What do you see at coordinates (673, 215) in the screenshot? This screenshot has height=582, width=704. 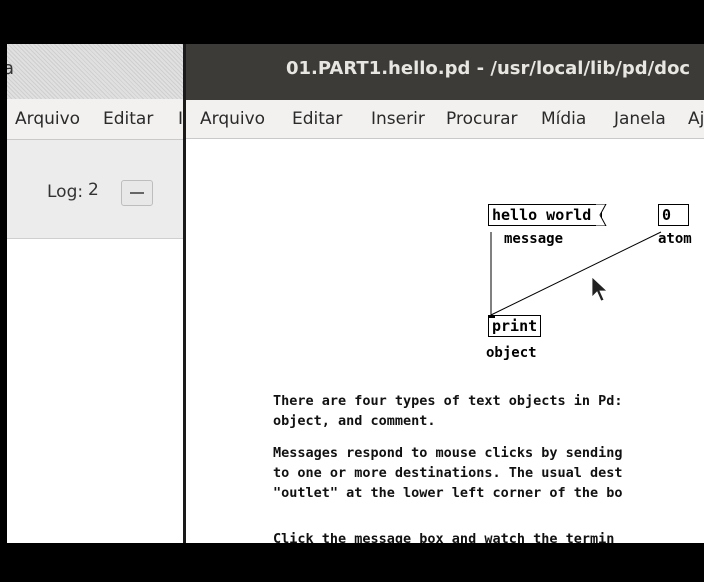 I see `atom-number-box: 0` at bounding box center [673, 215].